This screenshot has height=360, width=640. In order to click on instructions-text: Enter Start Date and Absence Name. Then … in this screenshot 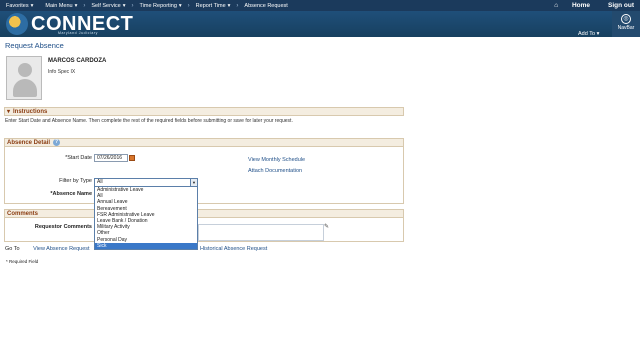, I will do `click(149, 121)`.